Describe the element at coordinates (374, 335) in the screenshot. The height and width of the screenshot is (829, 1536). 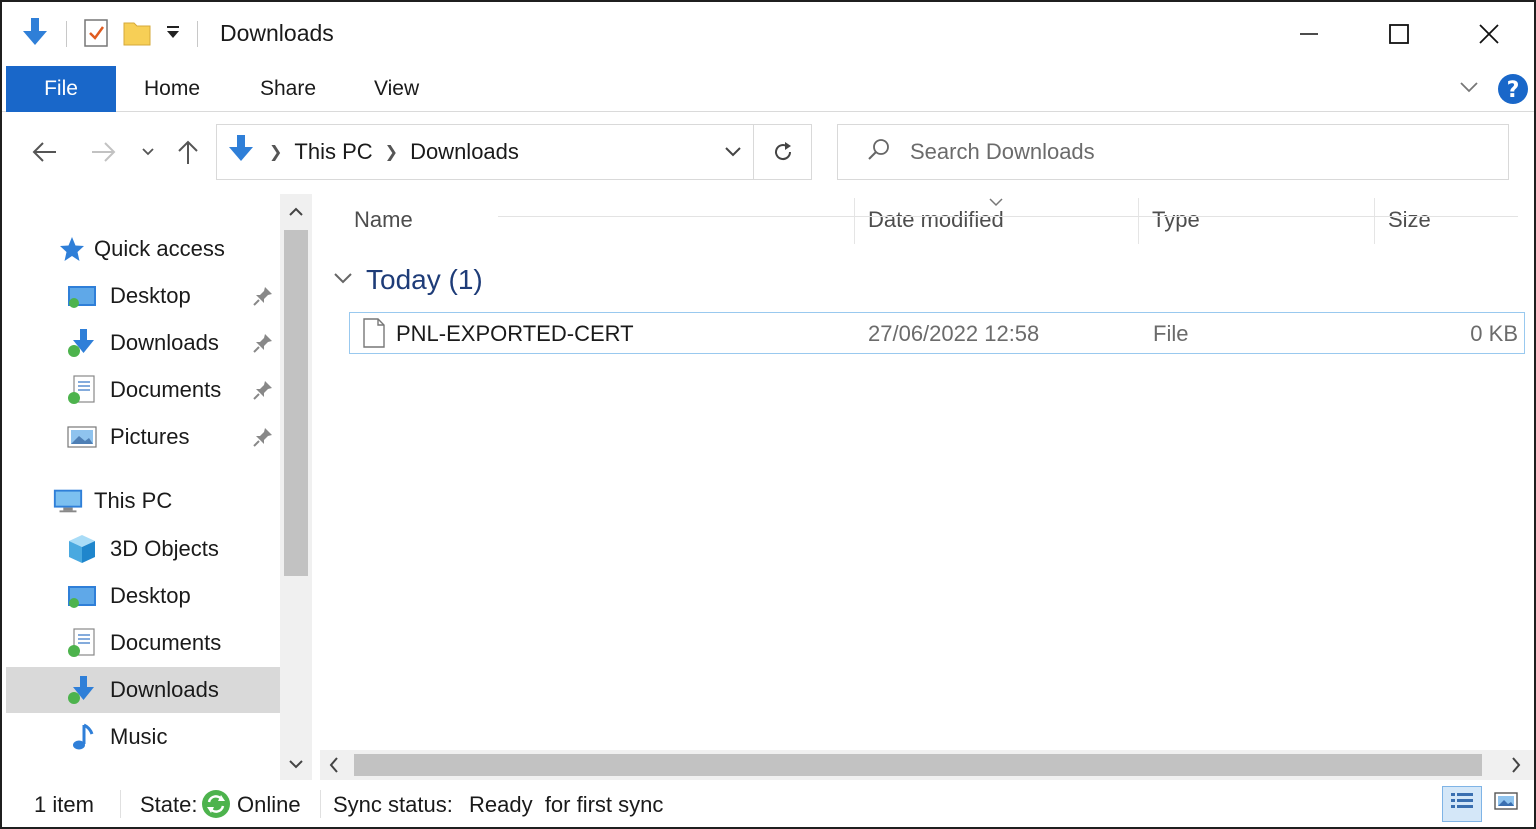
I see `file-icon` at that location.